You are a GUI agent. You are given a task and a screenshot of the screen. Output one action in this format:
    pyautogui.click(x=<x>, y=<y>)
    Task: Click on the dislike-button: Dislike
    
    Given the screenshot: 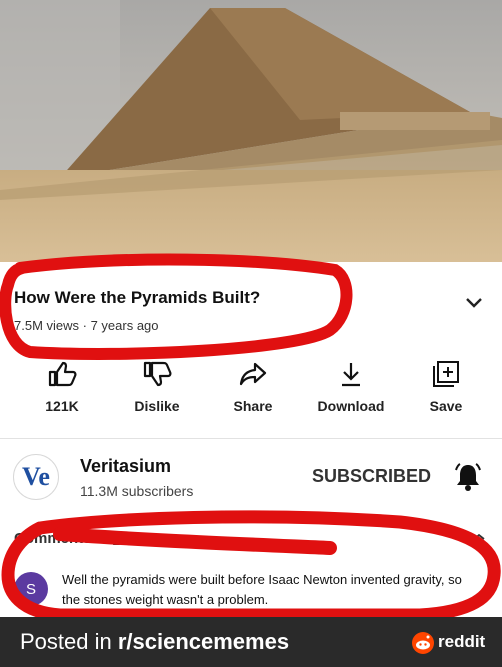 What is the action you would take?
    pyautogui.click(x=157, y=387)
    